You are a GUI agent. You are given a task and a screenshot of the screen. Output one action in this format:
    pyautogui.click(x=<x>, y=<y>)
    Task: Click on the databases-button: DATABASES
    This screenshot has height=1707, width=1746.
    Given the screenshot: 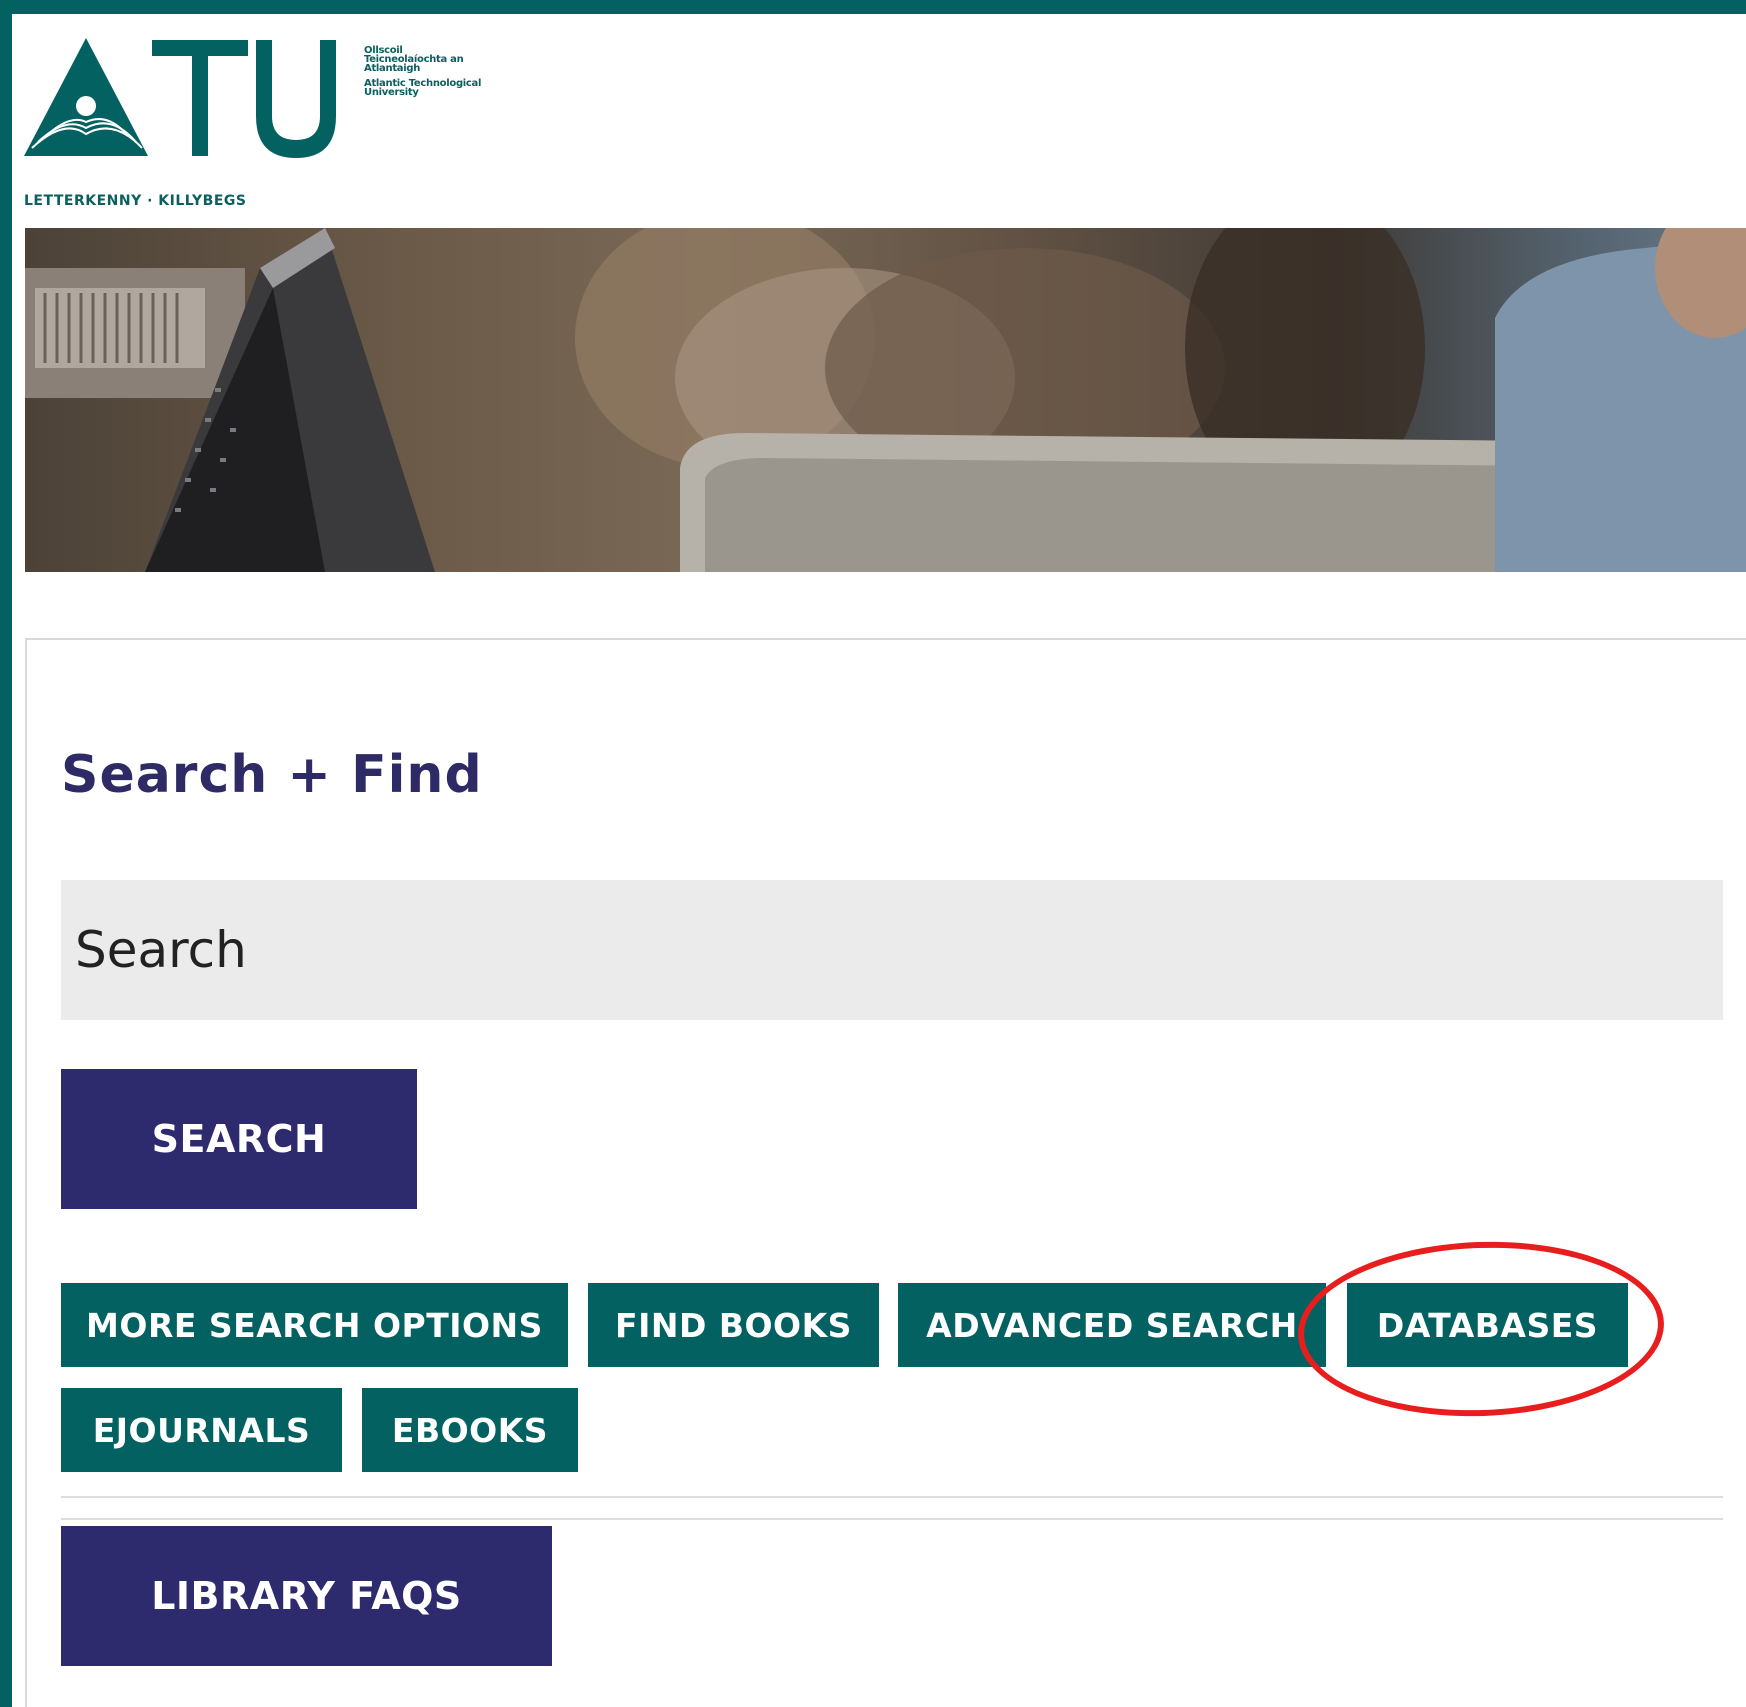 What is the action you would take?
    pyautogui.click(x=1487, y=1325)
    